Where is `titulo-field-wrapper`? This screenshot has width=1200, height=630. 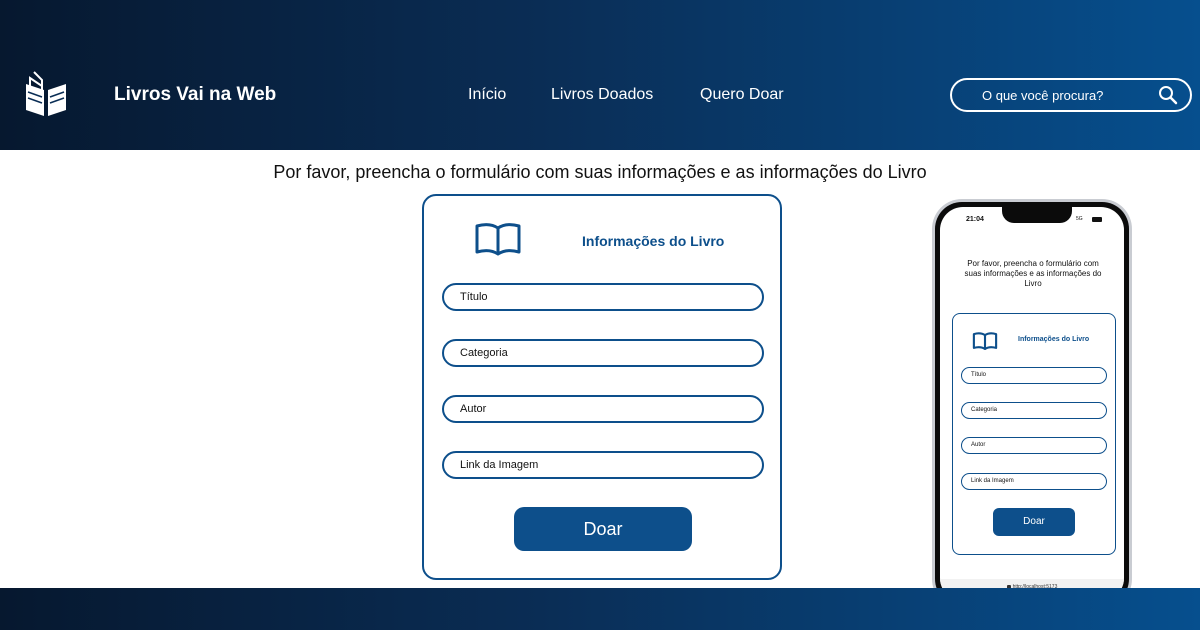
titulo-field-wrapper is located at coordinates (603, 297).